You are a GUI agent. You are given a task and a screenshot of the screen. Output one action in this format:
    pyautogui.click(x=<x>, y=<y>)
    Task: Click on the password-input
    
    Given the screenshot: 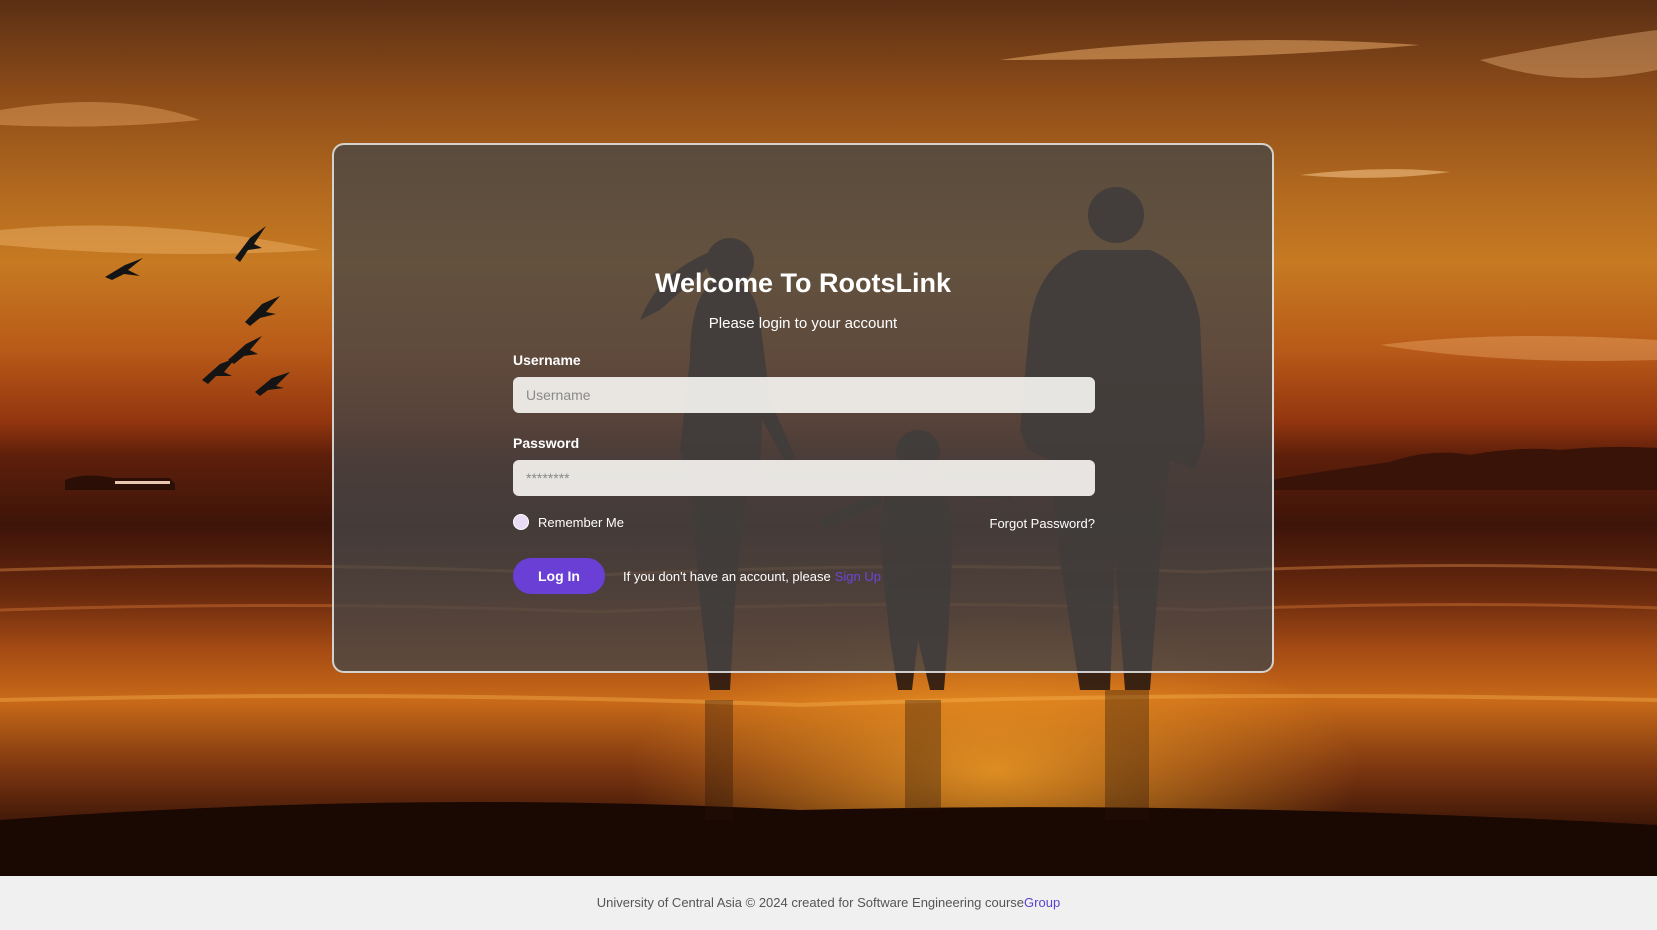 What is the action you would take?
    pyautogui.click(x=804, y=478)
    